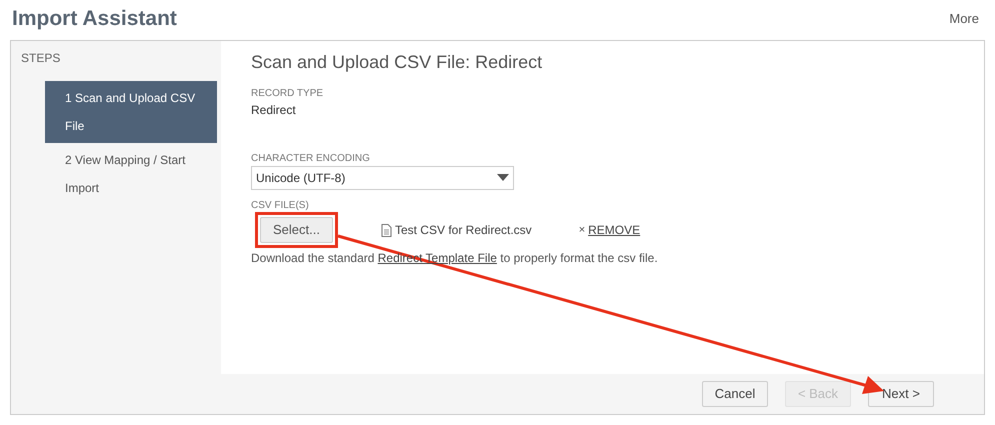 The width and height of the screenshot is (995, 425). Describe the element at coordinates (614, 230) in the screenshot. I see `remove-link: REMOVE` at that location.